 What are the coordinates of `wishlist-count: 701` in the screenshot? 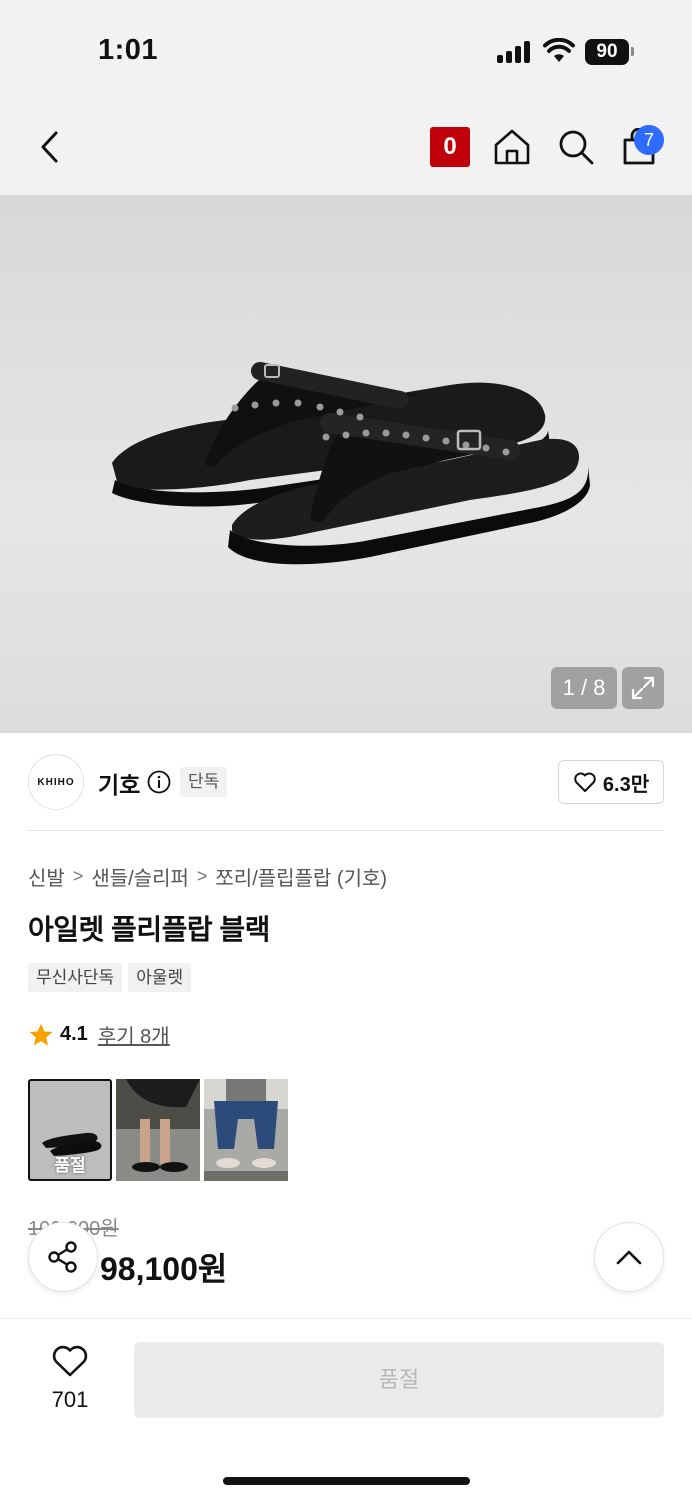 It's located at (70, 1399).